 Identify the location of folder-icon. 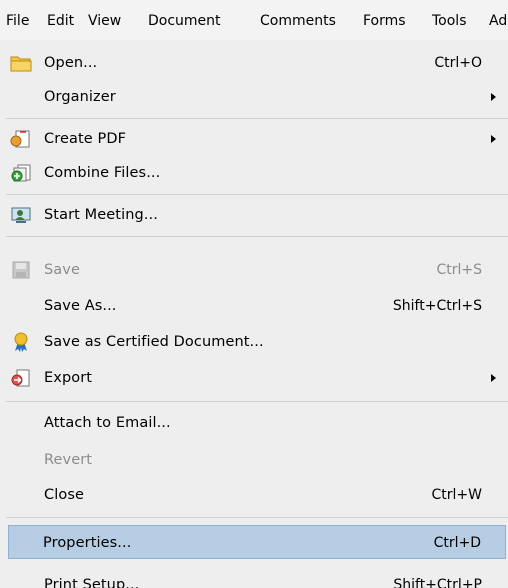
(21, 63).